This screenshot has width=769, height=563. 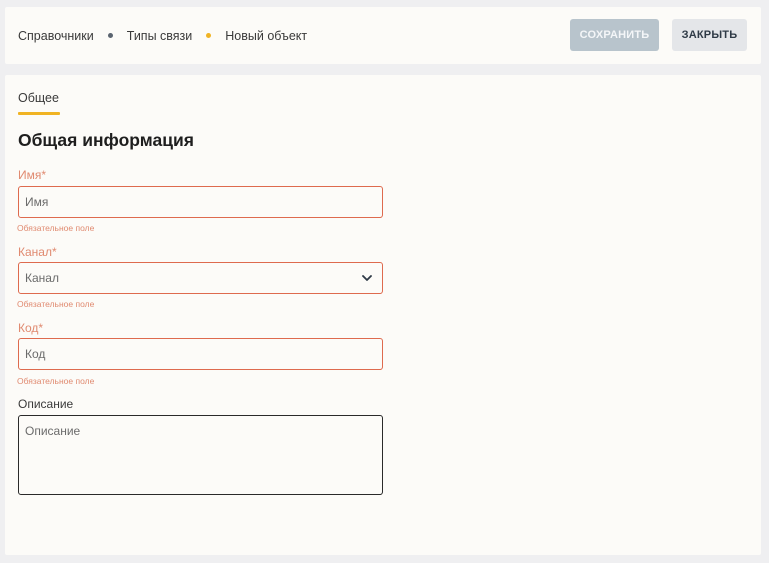 I want to click on breadcrumb-item-directories: Справочники, so click(x=56, y=36).